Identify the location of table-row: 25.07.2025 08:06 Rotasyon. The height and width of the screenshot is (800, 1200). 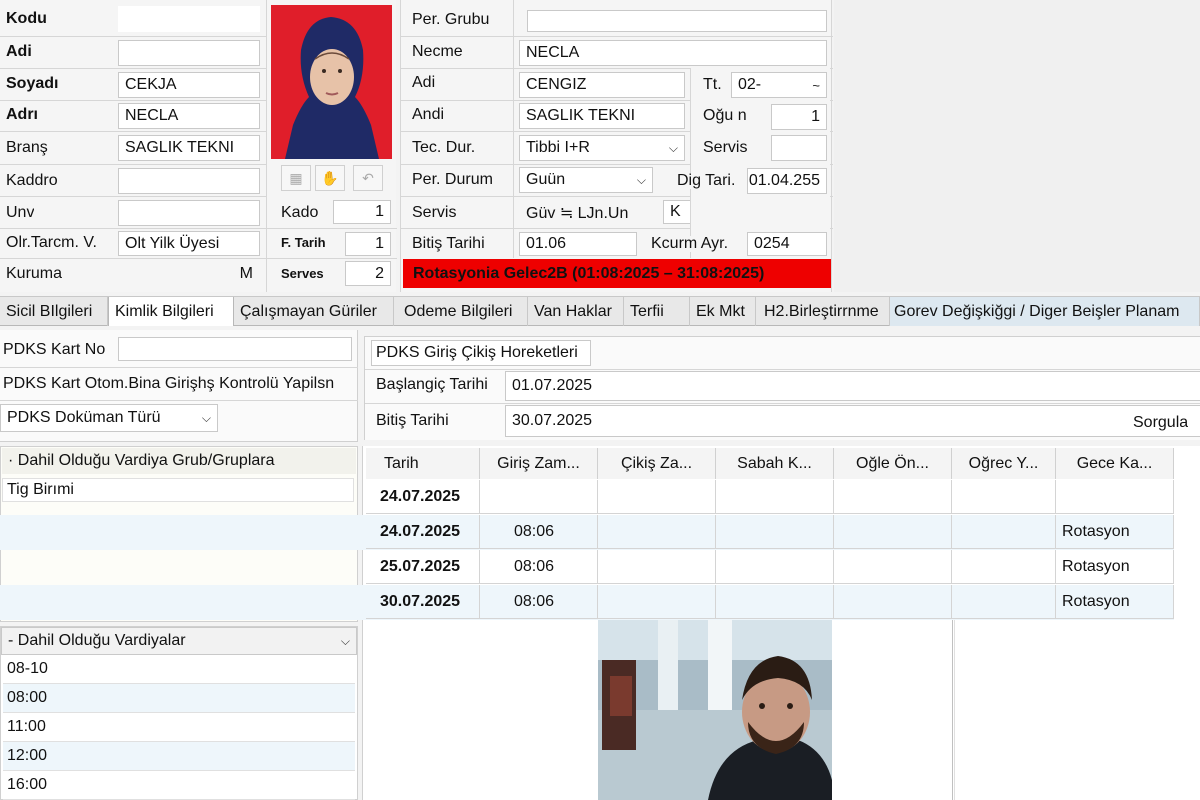
(587, 567).